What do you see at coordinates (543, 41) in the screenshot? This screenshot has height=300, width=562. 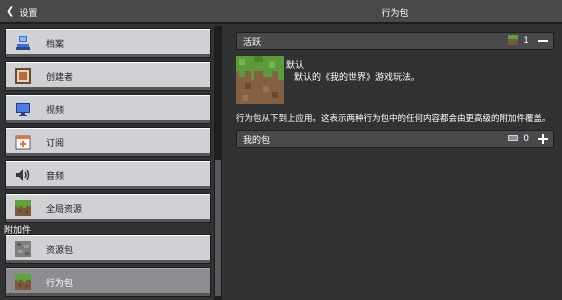 I see `collapse-minus-icon` at bounding box center [543, 41].